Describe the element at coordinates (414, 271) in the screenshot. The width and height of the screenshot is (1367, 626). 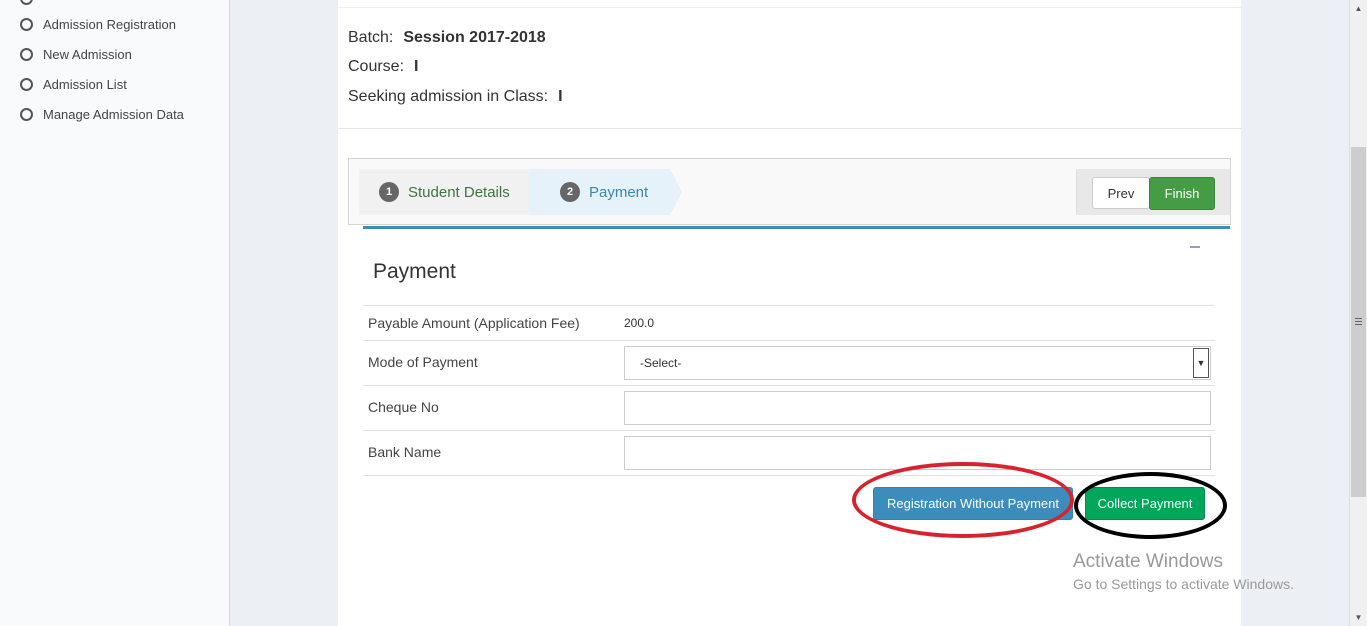
I see `payment-title: Payment` at that location.